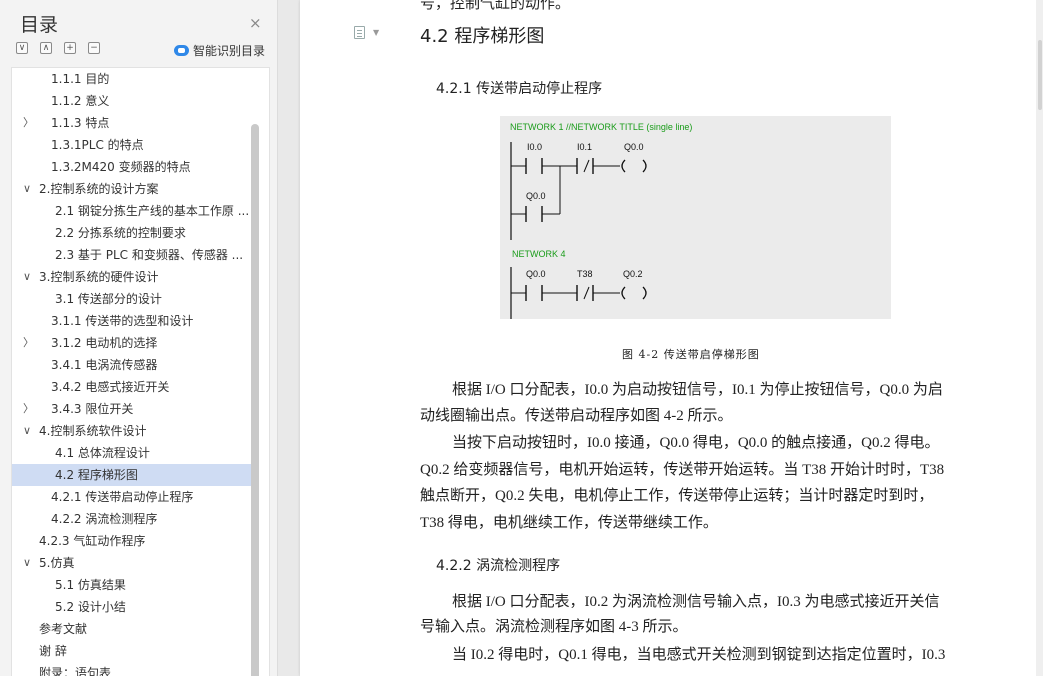 The width and height of the screenshot is (1043, 676). I want to click on contact-q00-label: Q0.0, so click(536, 196).